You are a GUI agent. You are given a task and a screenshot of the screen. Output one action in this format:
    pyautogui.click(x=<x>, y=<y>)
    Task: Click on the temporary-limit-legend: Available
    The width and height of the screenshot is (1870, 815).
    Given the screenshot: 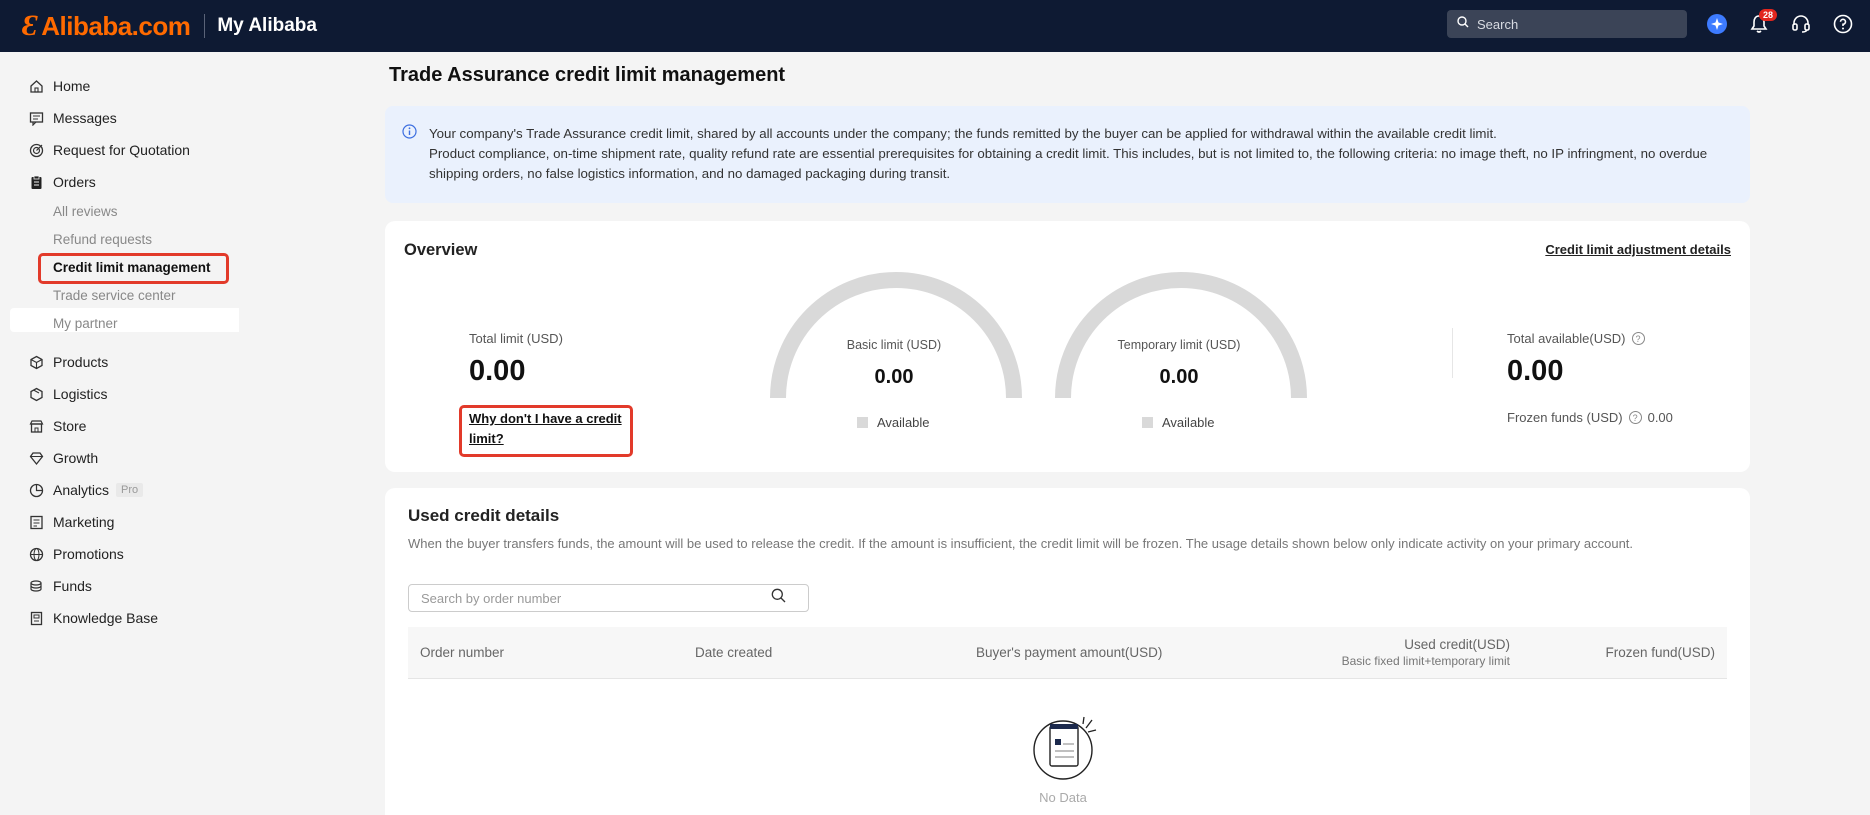 What is the action you would take?
    pyautogui.click(x=1178, y=422)
    